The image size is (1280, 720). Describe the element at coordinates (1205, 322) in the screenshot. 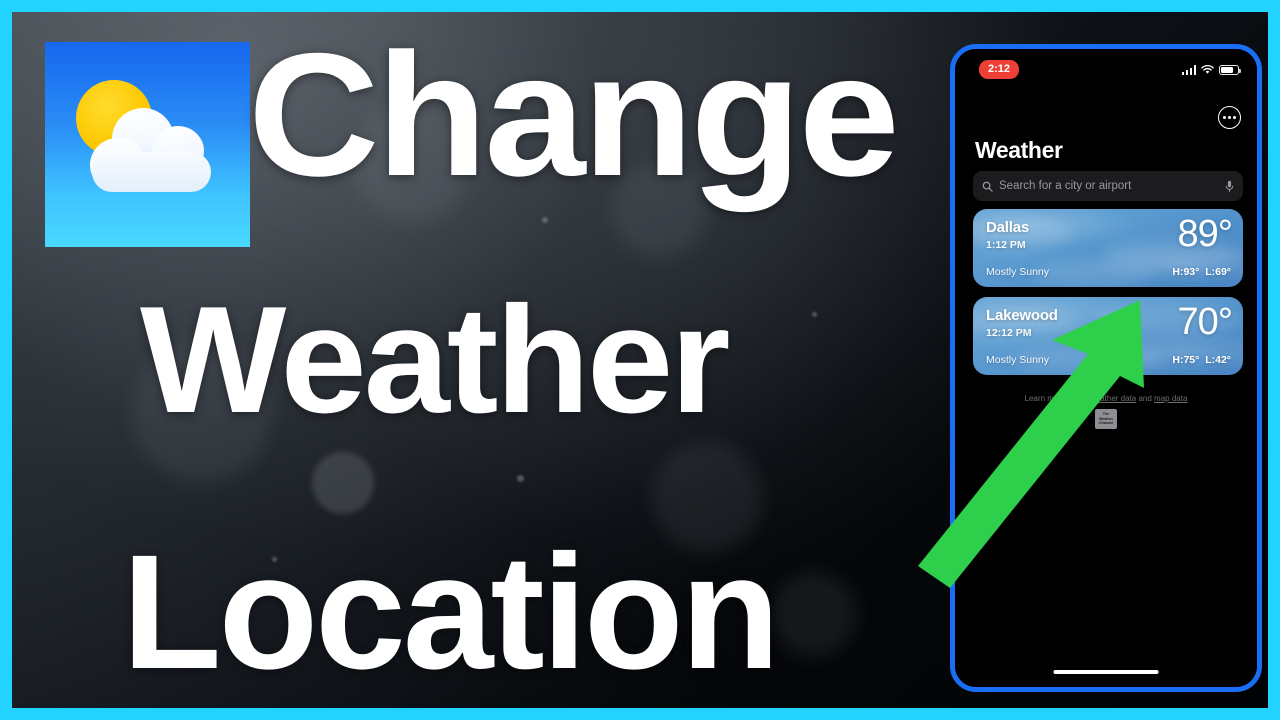

I see `card-temperature: 70°` at that location.